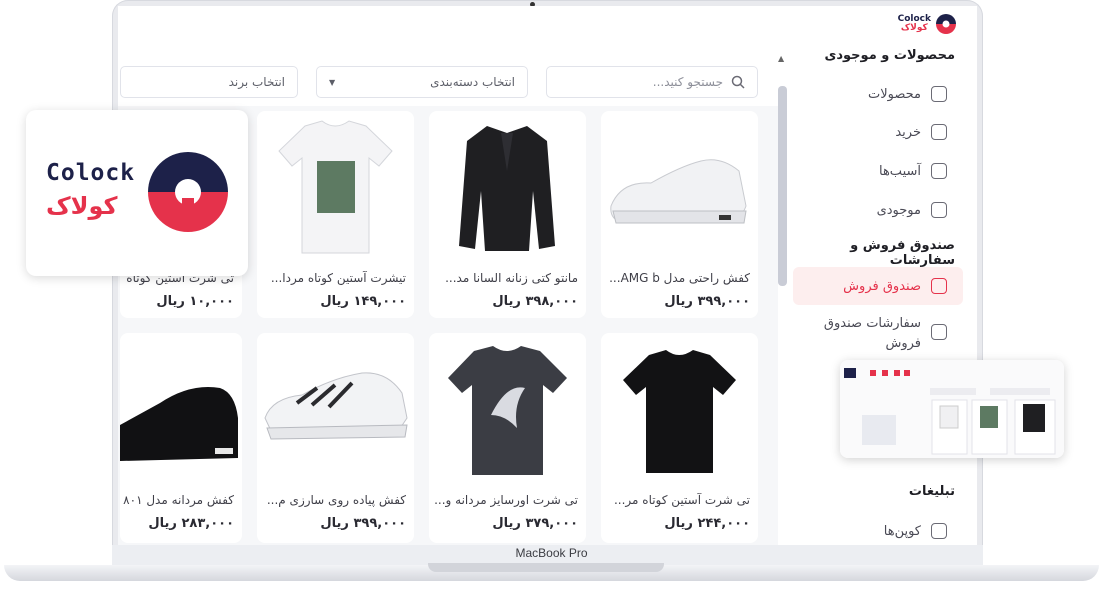  Describe the element at coordinates (91, 173) in the screenshot. I see `brand-name-en: Colock` at that location.